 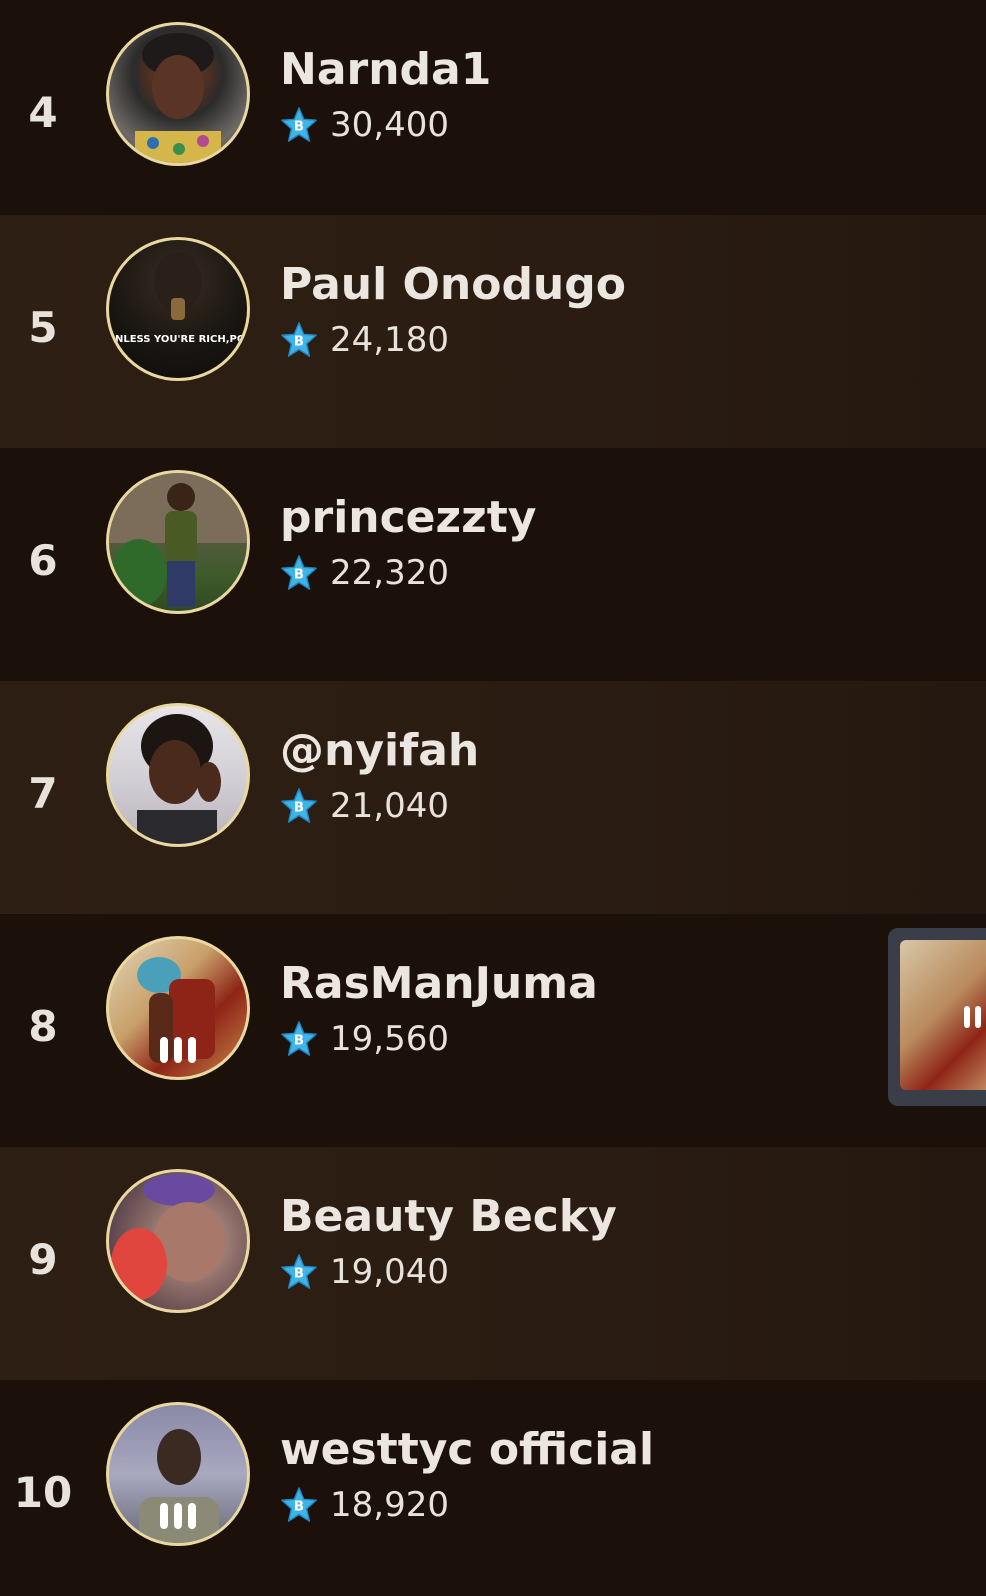 What do you see at coordinates (43, 1259) in the screenshot?
I see `rank-number: 9` at bounding box center [43, 1259].